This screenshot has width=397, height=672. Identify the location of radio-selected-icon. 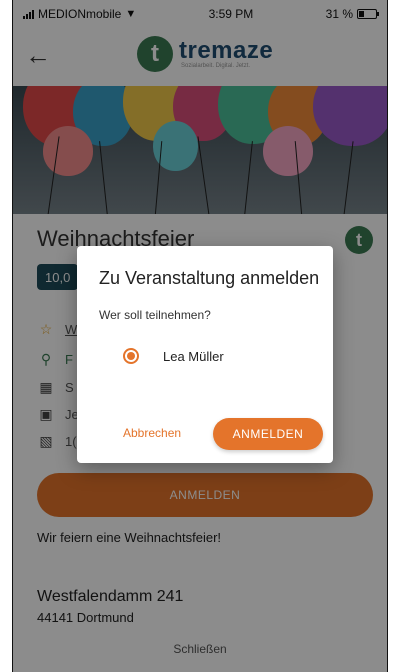
(131, 356).